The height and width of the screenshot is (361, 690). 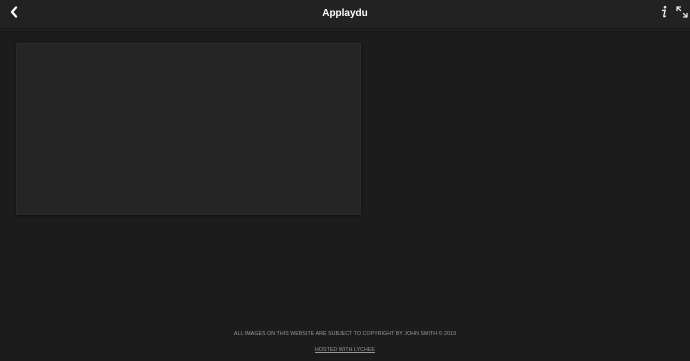 I want to click on page-title: Applaydu, so click(x=345, y=13).